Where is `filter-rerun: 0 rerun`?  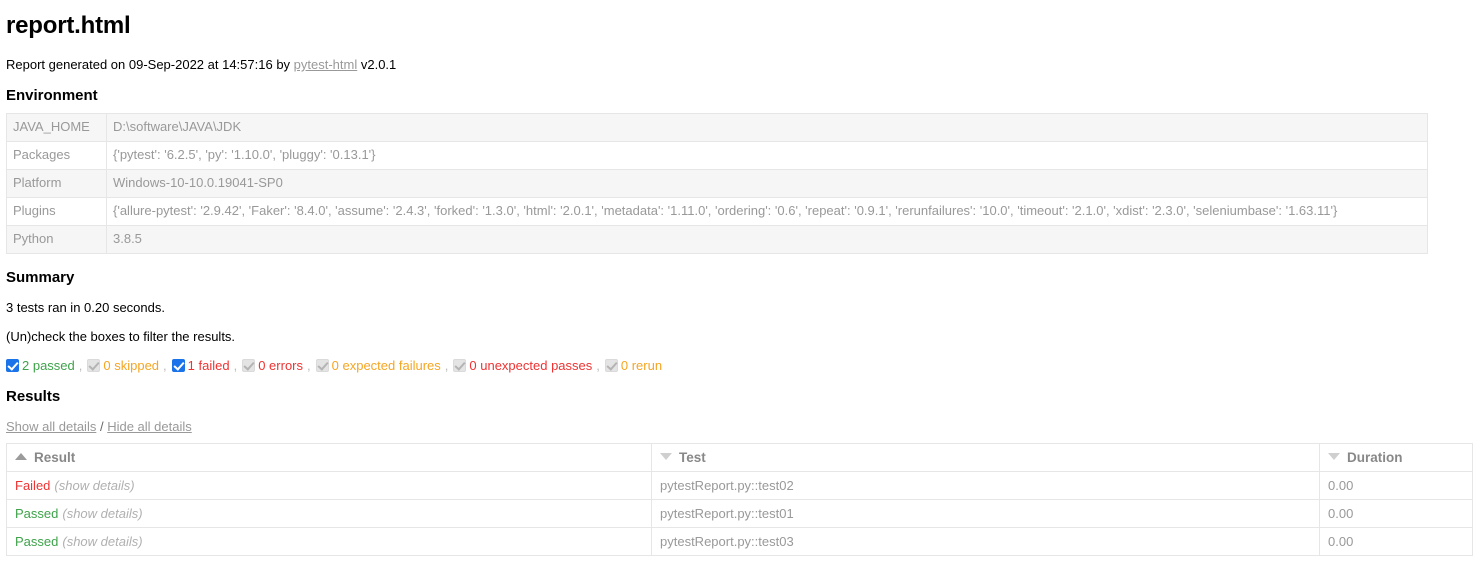 filter-rerun: 0 rerun is located at coordinates (633, 365).